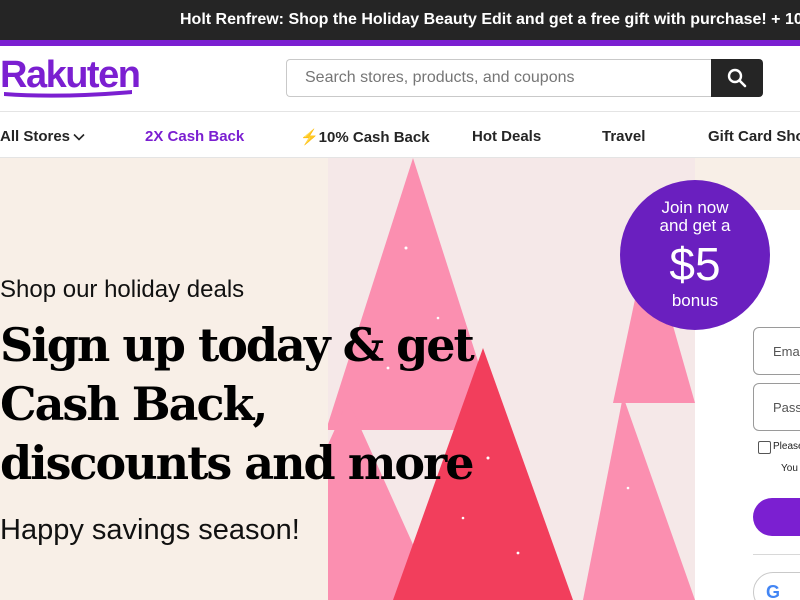  Describe the element at coordinates (79, 137) in the screenshot. I see `chevron-down-icon` at that location.